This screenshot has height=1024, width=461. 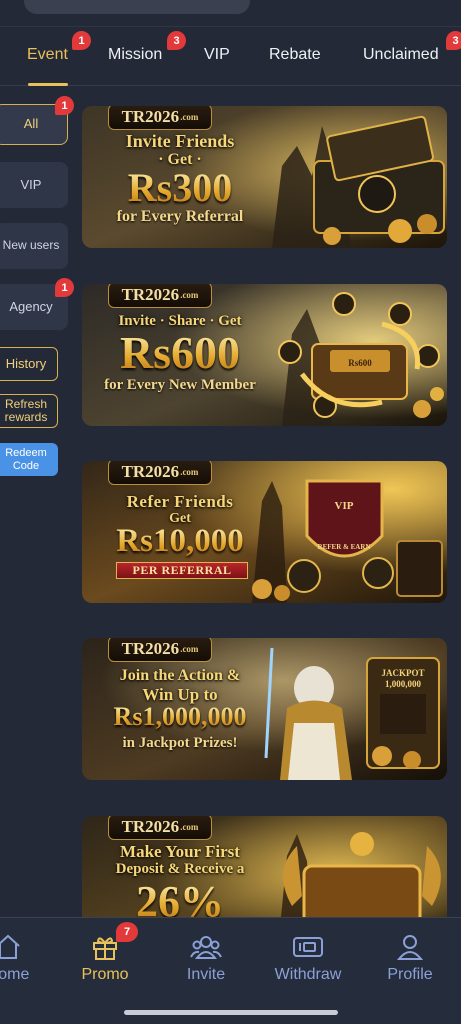 I want to click on svg-text: VIP, so click(x=344, y=506).